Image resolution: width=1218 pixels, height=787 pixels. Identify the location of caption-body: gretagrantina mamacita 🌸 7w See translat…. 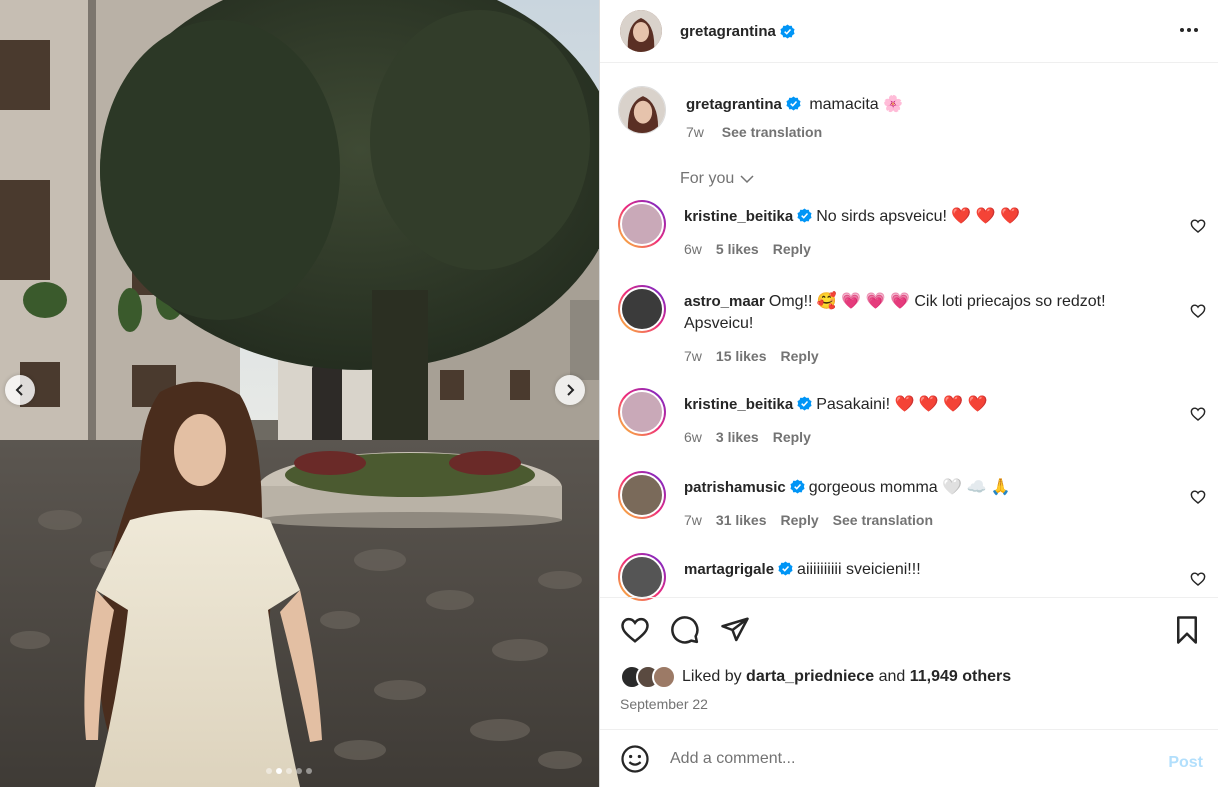
(794, 117).